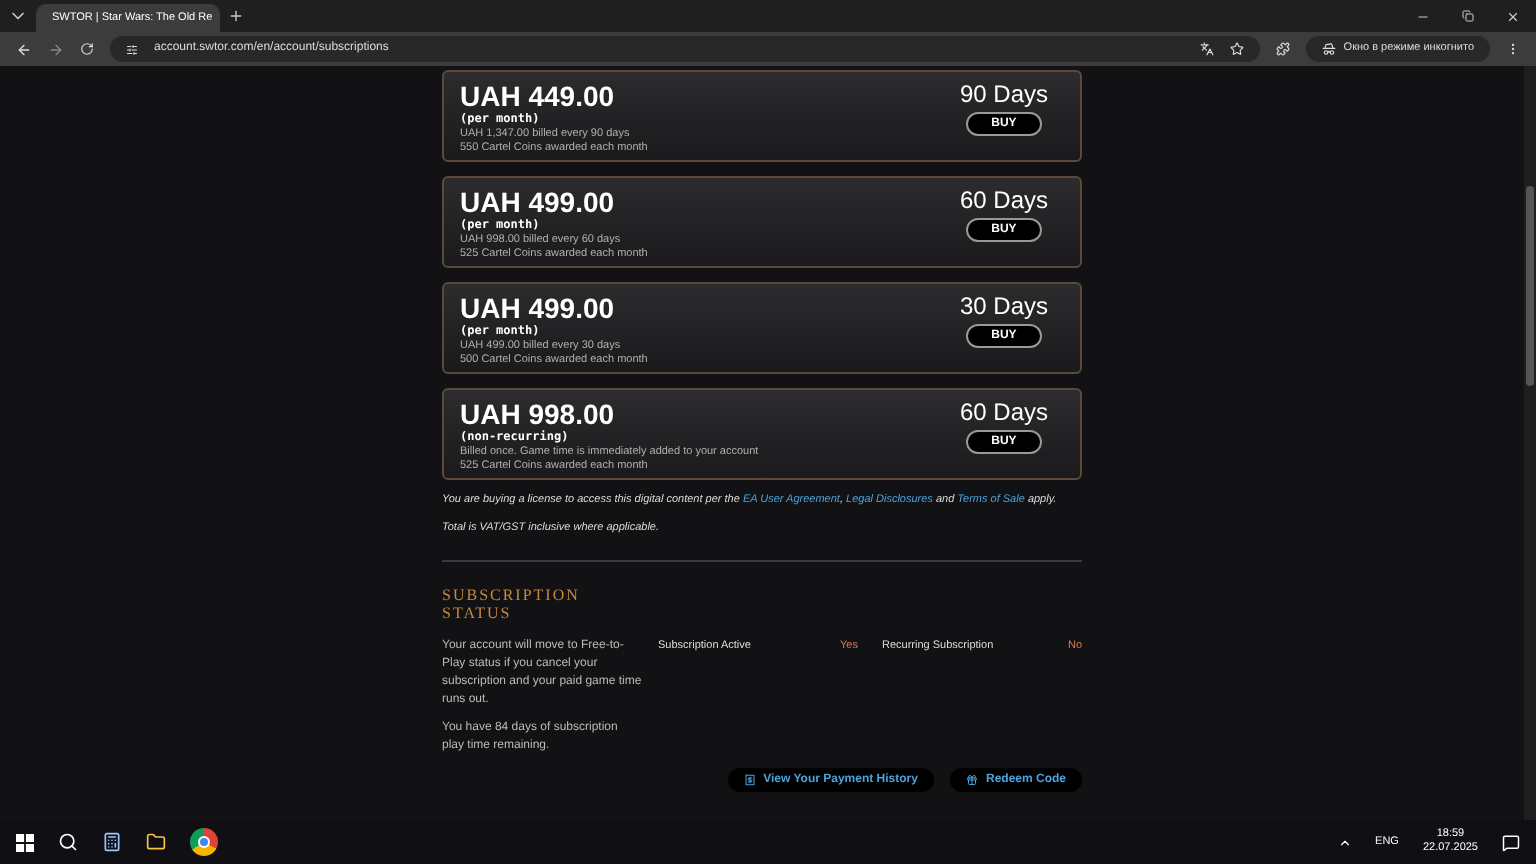  I want to click on search-icon, so click(68, 842).